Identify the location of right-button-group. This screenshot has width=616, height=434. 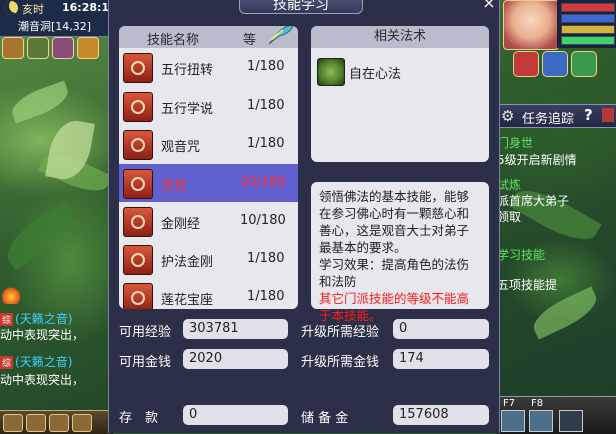
(555, 64).